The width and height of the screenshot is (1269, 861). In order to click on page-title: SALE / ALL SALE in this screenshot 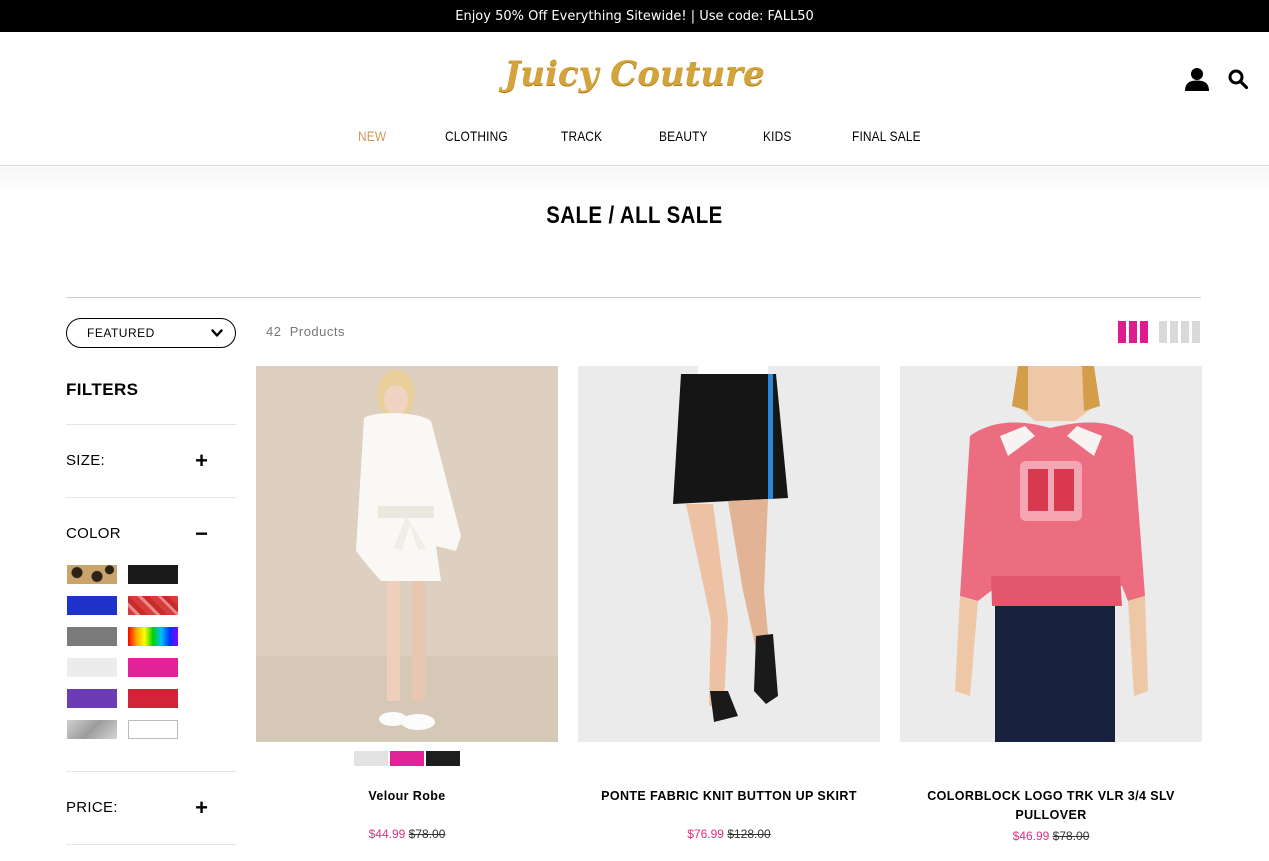, I will do `click(634, 215)`.